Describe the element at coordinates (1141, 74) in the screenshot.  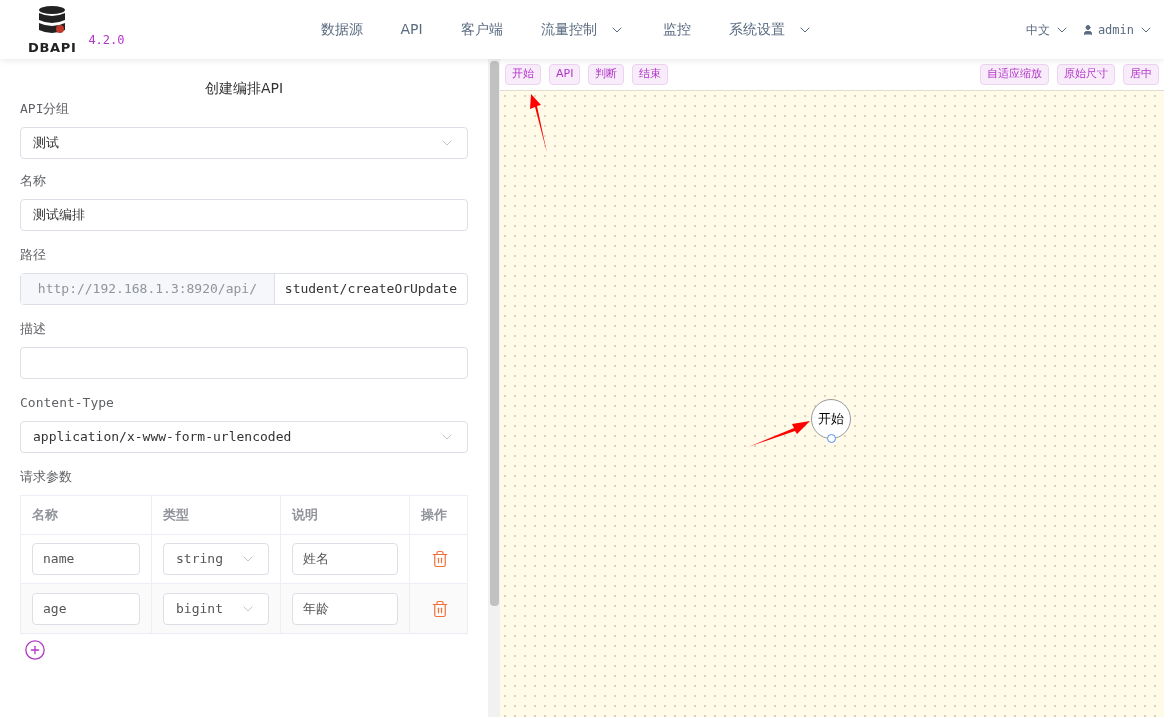
I see `view-tool-button: 居中` at that location.